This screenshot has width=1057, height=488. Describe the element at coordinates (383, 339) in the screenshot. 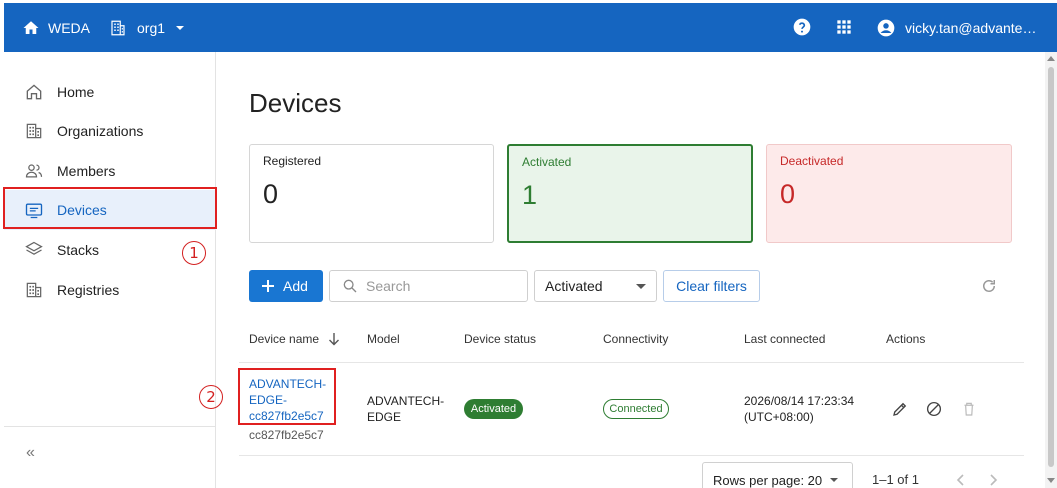

I see `column-header-model: Model` at that location.